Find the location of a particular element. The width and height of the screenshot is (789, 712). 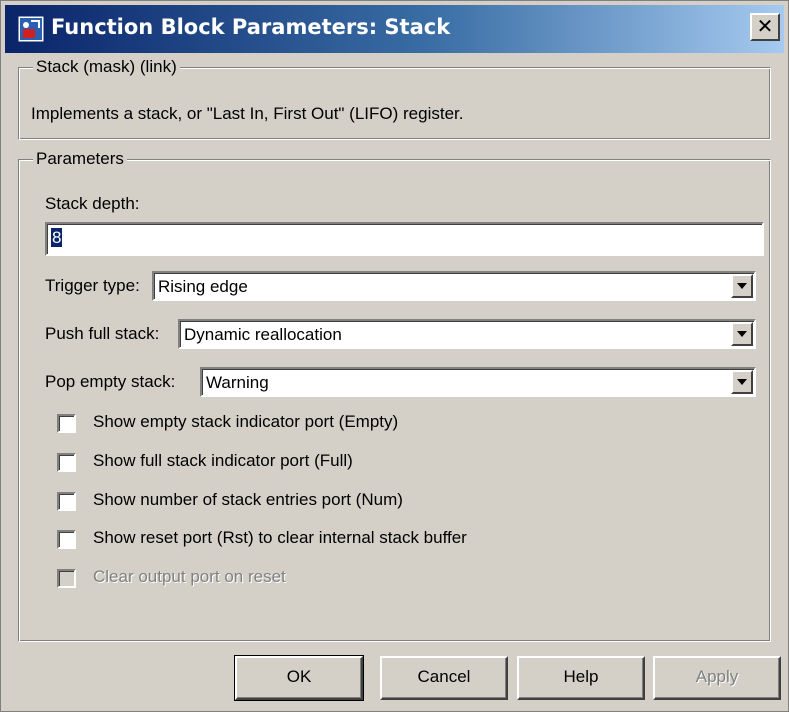

apply-button: Apply is located at coordinates (717, 678).